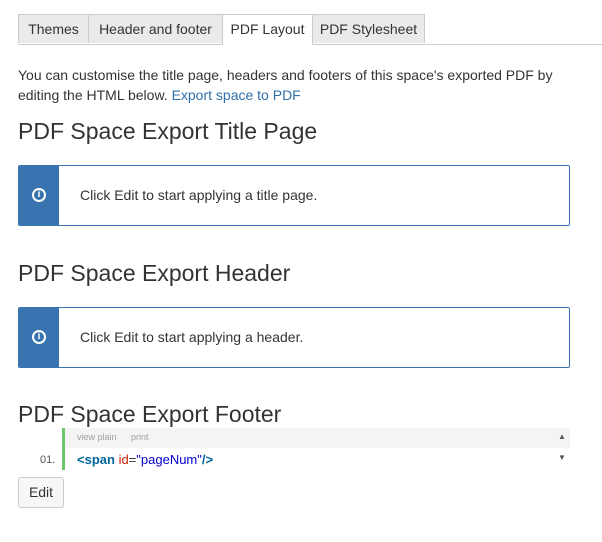 This screenshot has height=542, width=602. I want to click on code-value: "pageNum", so click(169, 459).